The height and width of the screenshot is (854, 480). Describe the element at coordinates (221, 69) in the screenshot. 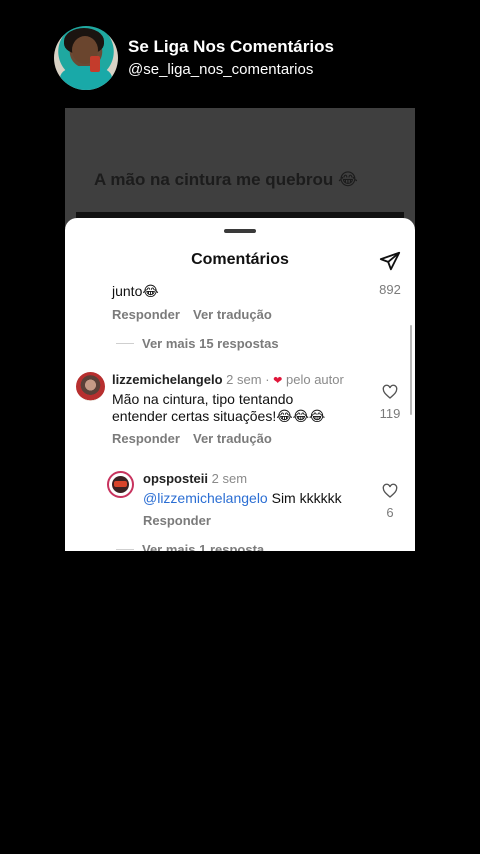

I see `account-handle: @se_liga_nos_comentarios` at that location.